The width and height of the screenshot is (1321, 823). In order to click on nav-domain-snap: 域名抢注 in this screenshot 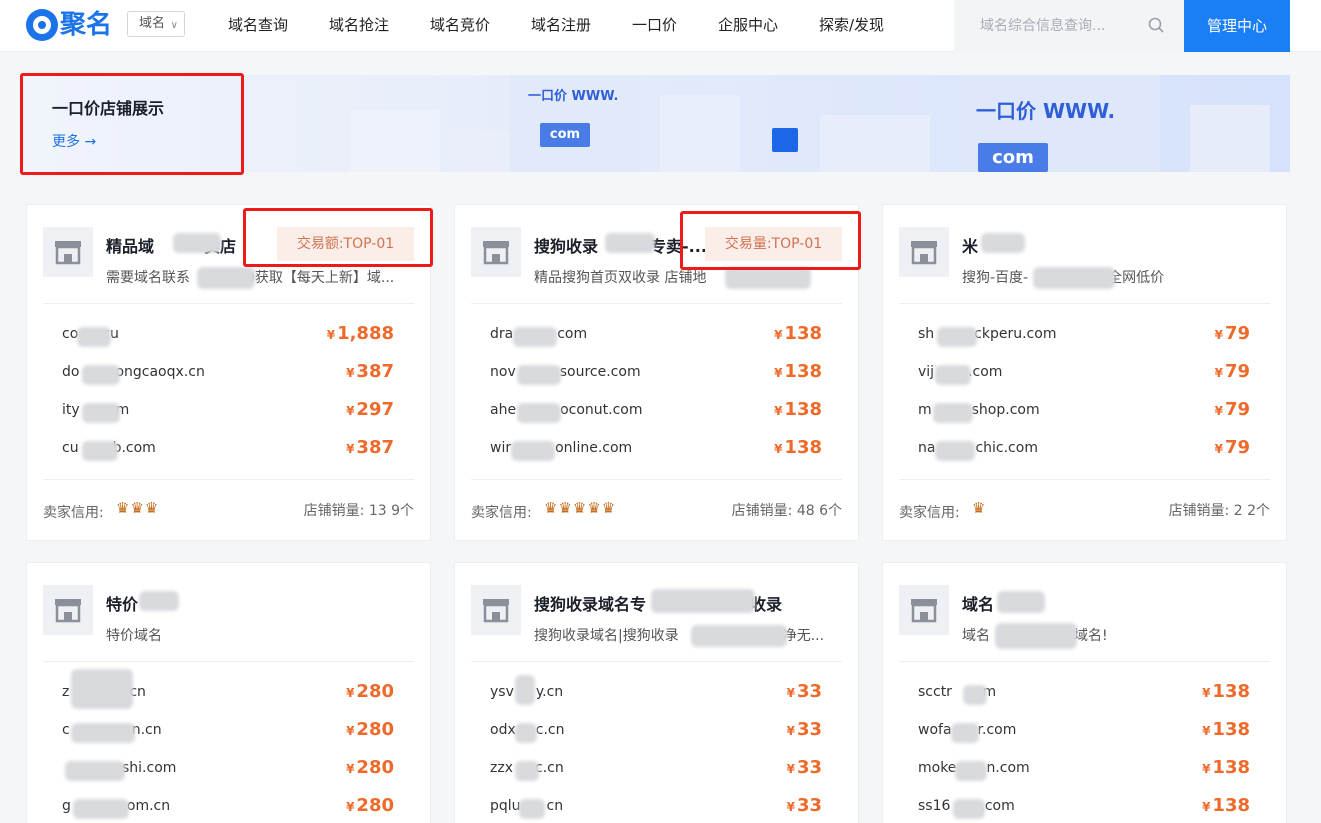, I will do `click(359, 25)`.